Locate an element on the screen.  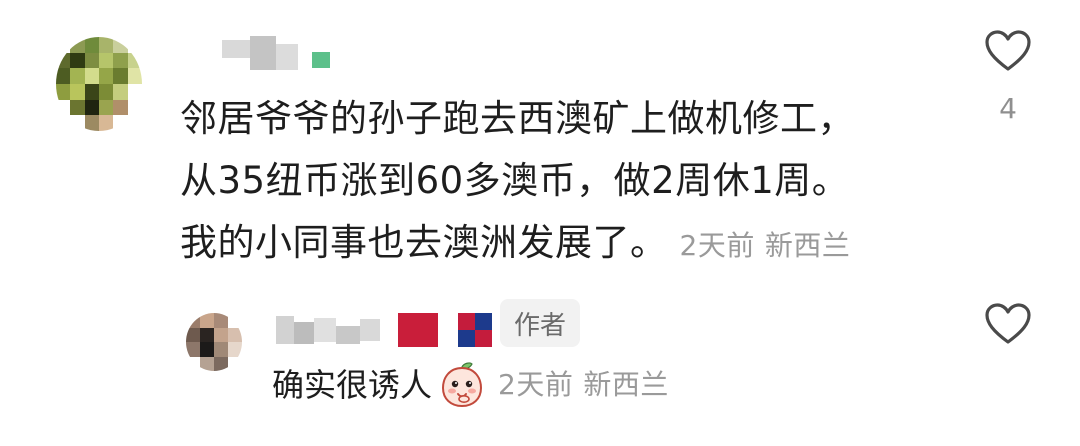
like-count: 4 is located at coordinates (1008, 108).